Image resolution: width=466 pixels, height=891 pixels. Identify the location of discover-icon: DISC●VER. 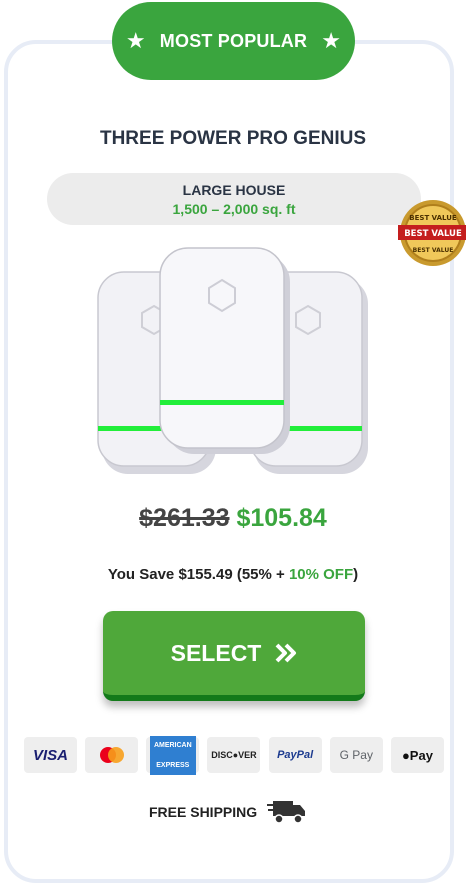
(234, 755).